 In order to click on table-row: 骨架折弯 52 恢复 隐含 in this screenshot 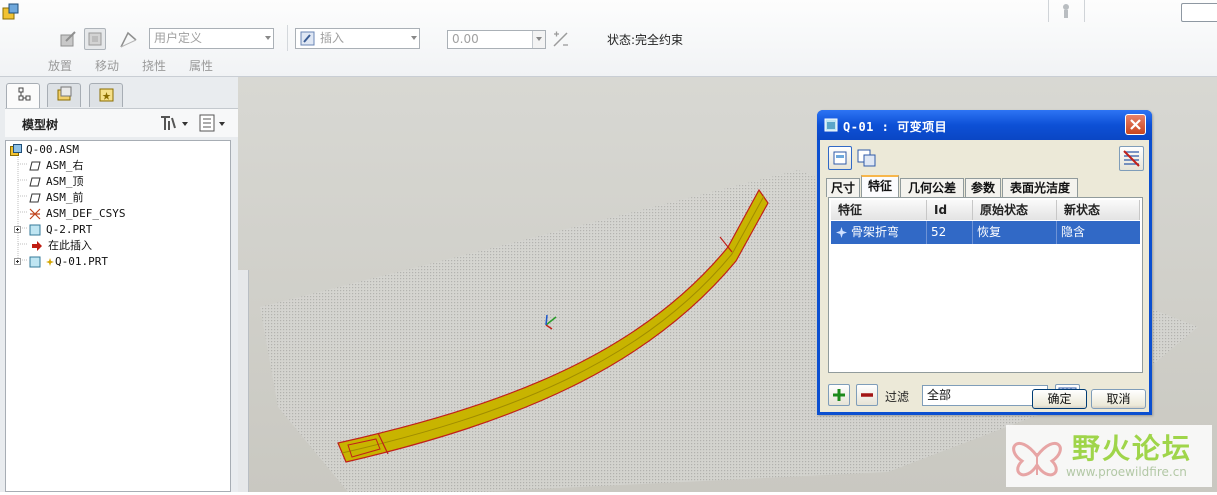, I will do `click(985, 232)`.